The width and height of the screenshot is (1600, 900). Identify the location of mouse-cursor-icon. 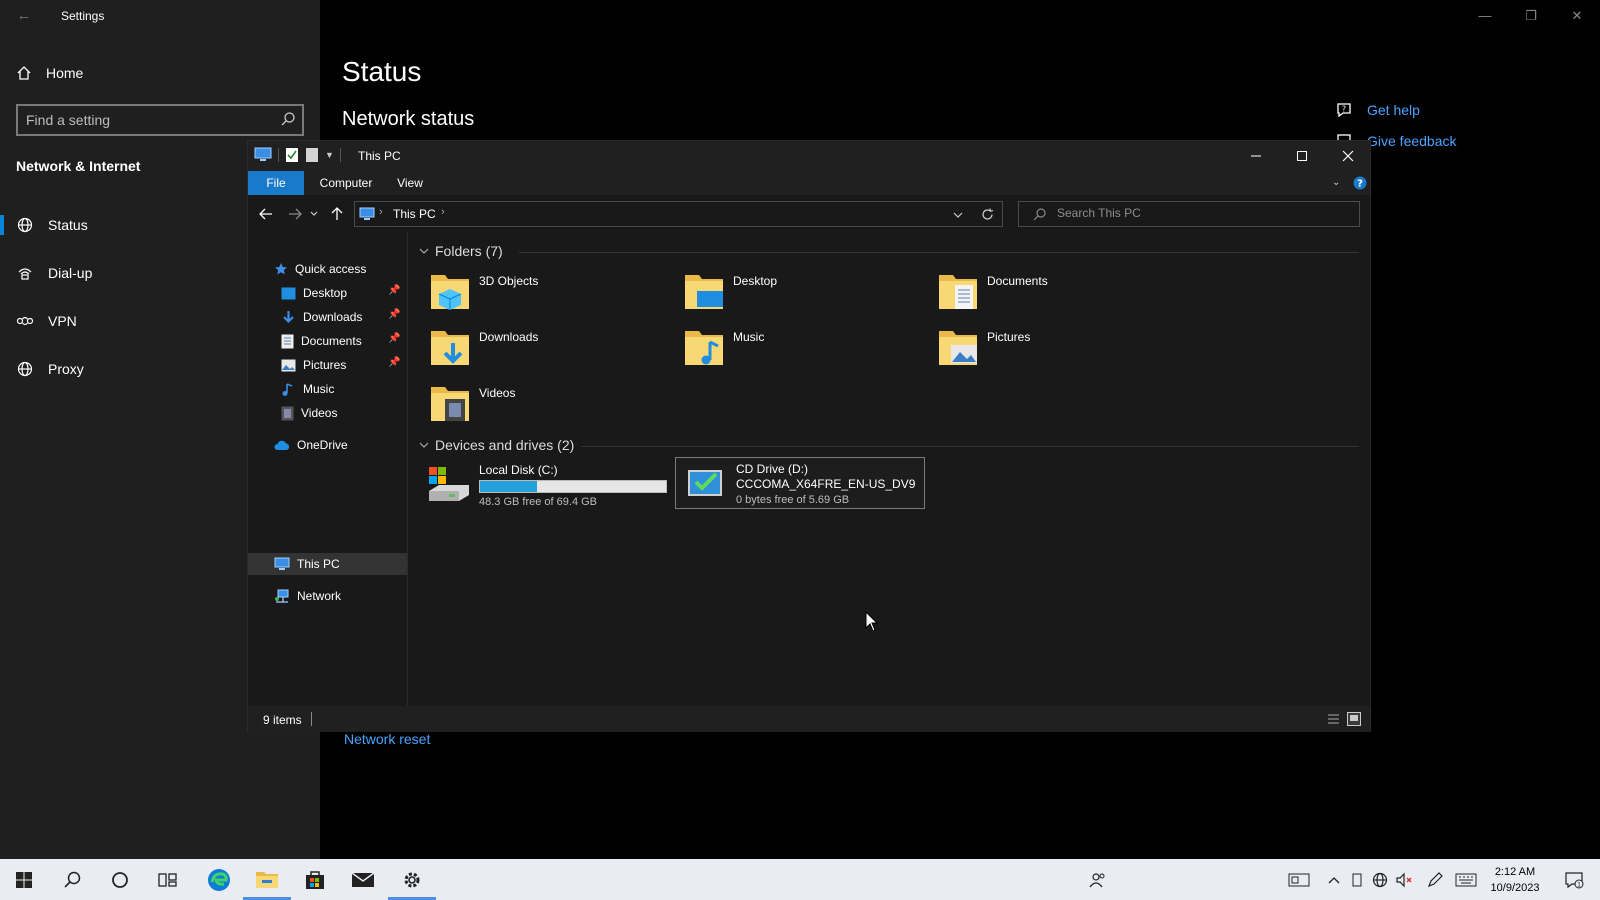
(872, 621).